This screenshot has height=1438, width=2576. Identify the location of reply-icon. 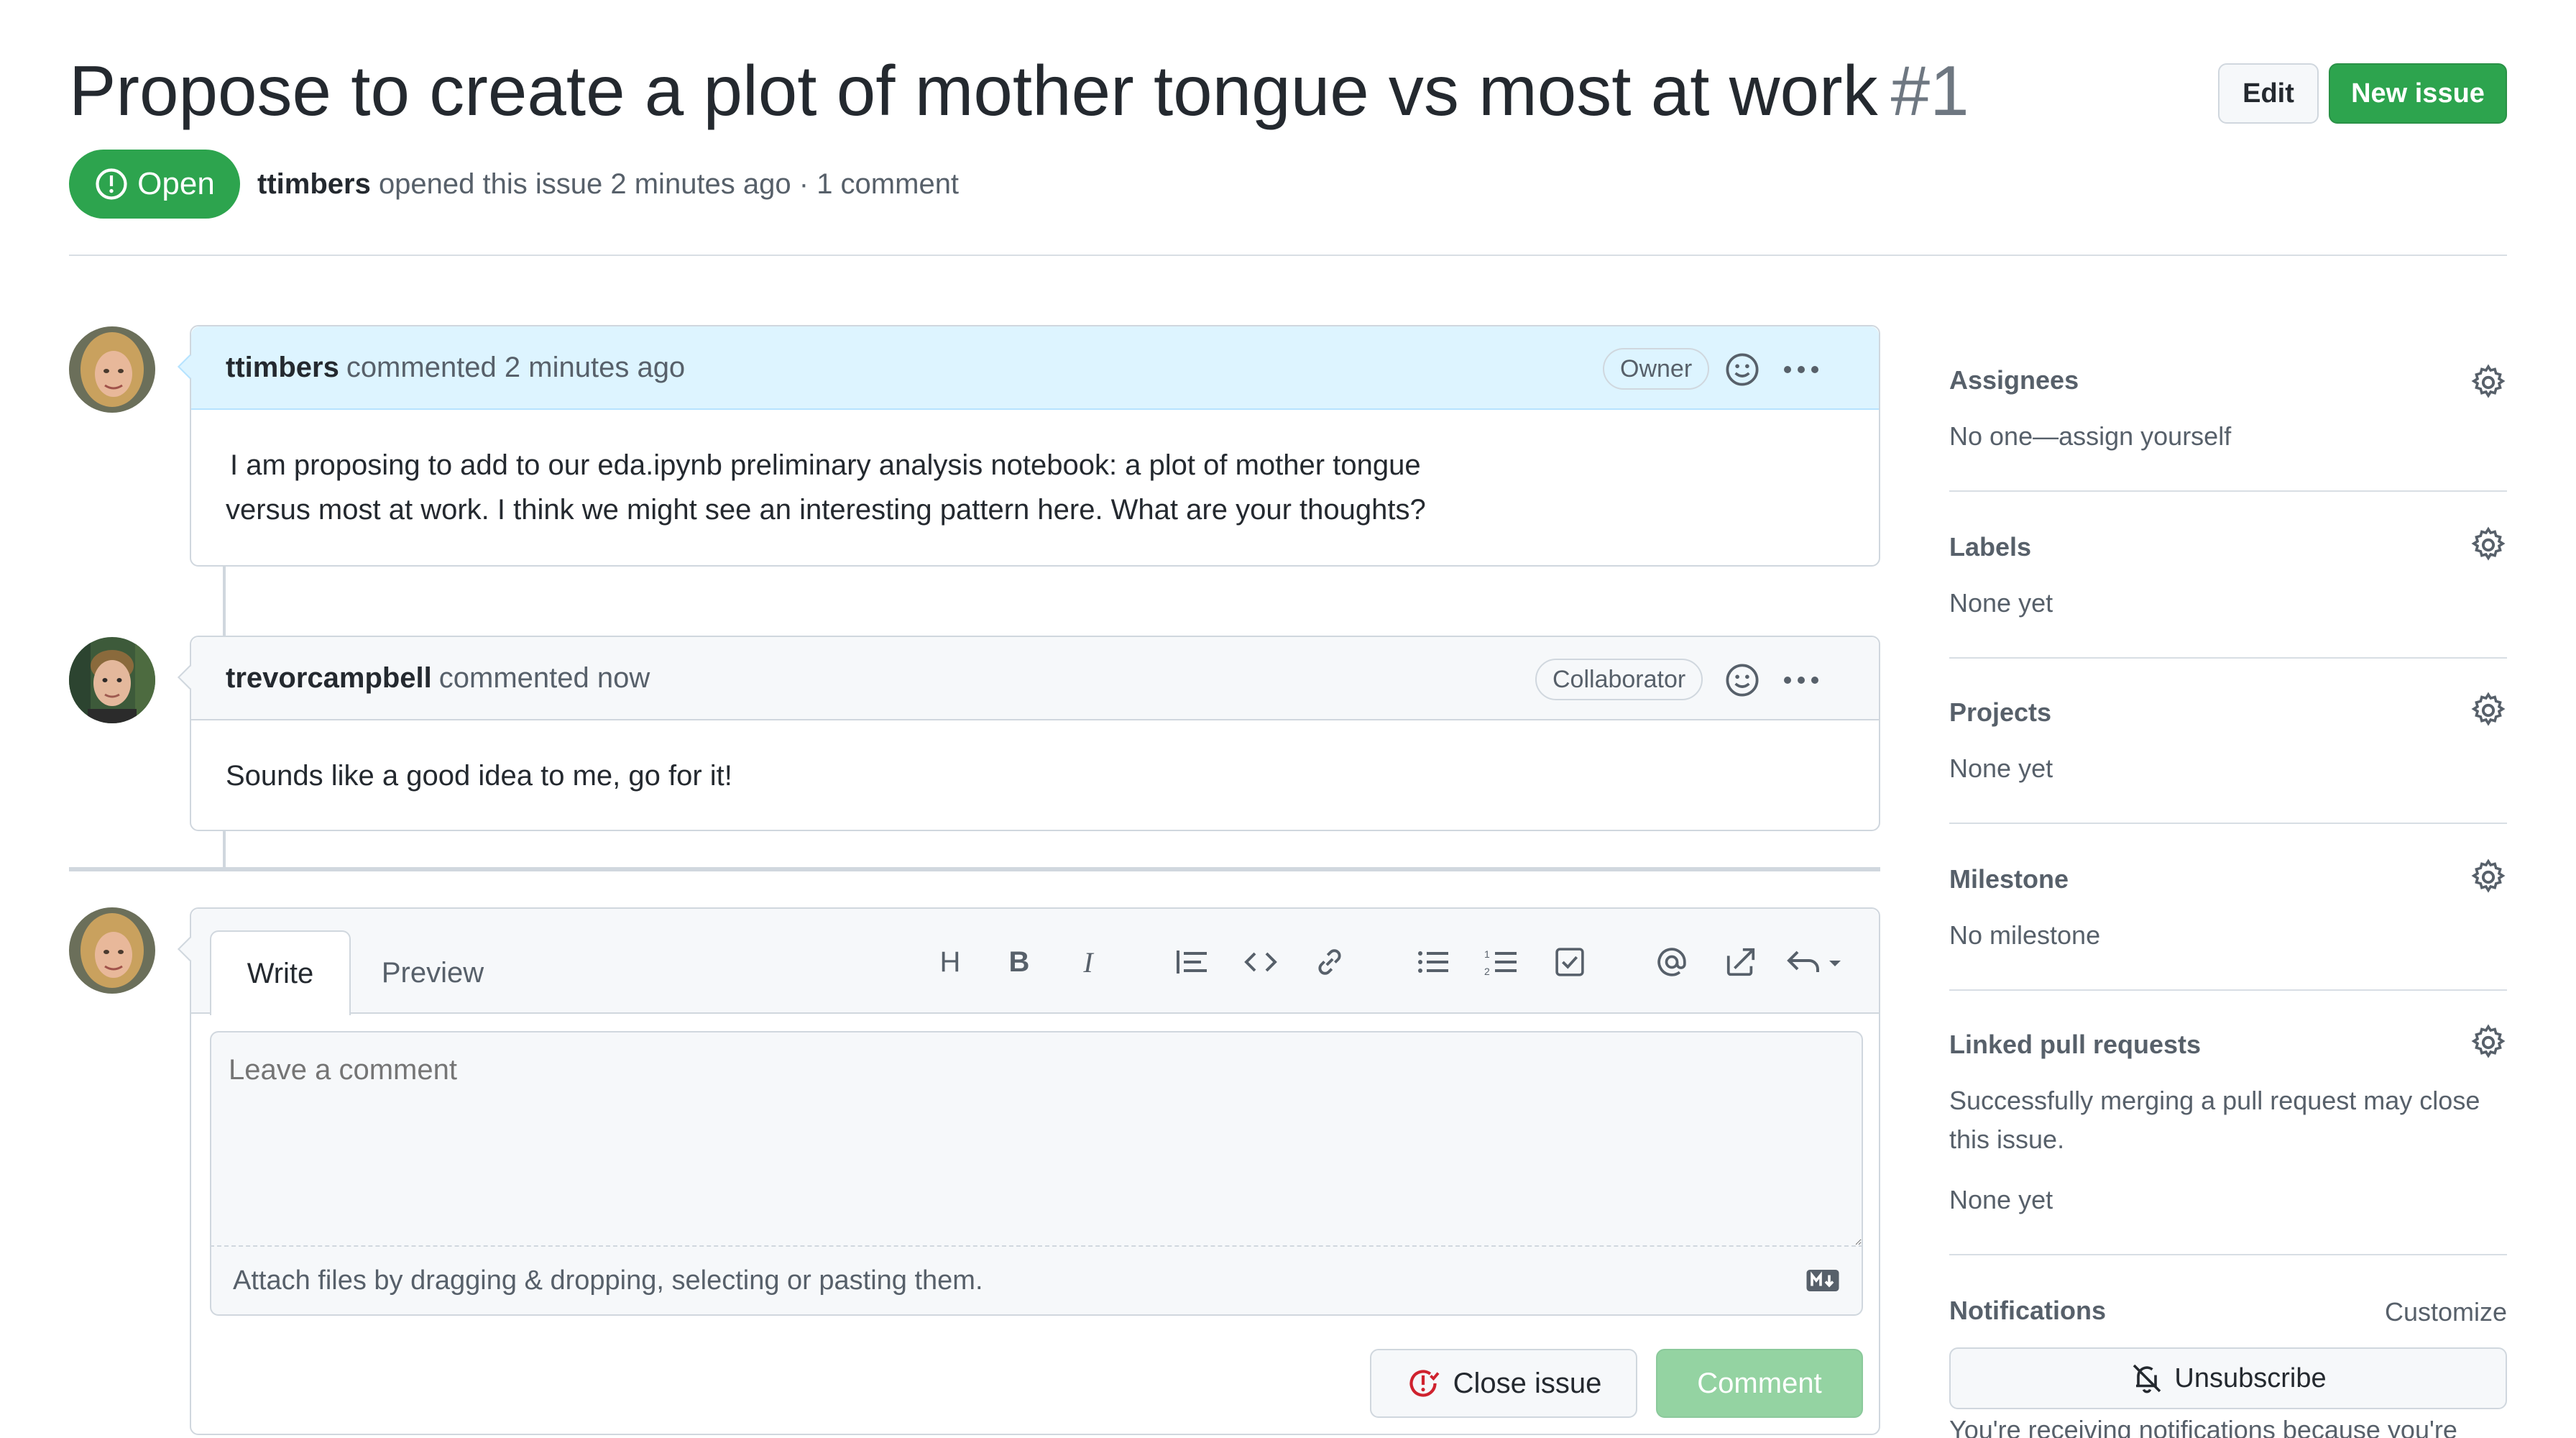
(1817, 962).